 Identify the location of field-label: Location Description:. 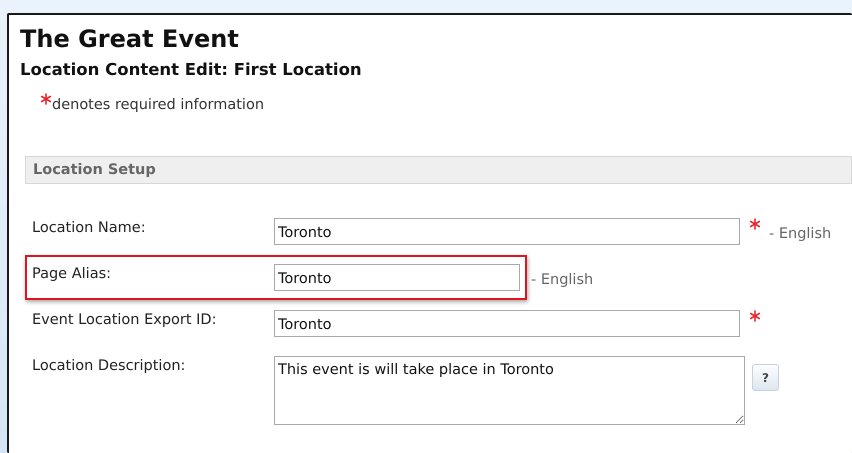
(109, 365).